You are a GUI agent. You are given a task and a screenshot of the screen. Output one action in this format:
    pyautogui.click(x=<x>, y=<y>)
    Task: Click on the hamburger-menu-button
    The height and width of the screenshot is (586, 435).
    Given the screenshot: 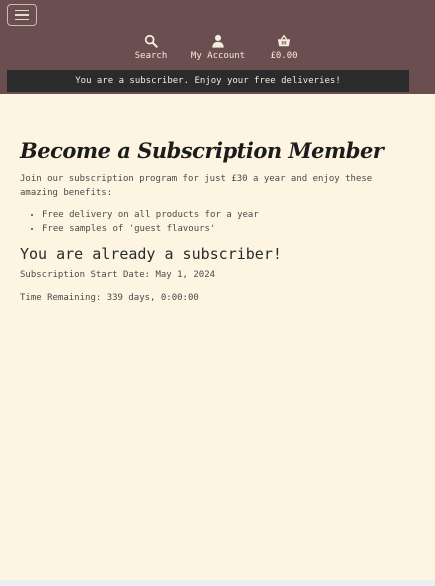 What is the action you would take?
    pyautogui.click(x=22, y=15)
    